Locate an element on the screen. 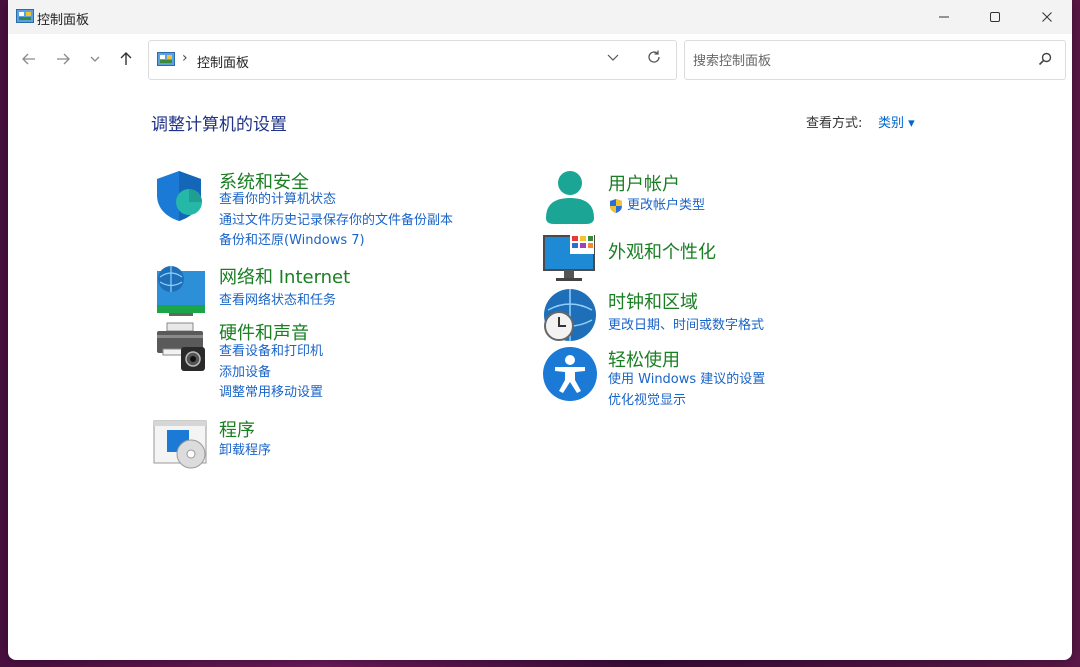 The height and width of the screenshot is (667, 1080). user-icon is located at coordinates (570, 198).